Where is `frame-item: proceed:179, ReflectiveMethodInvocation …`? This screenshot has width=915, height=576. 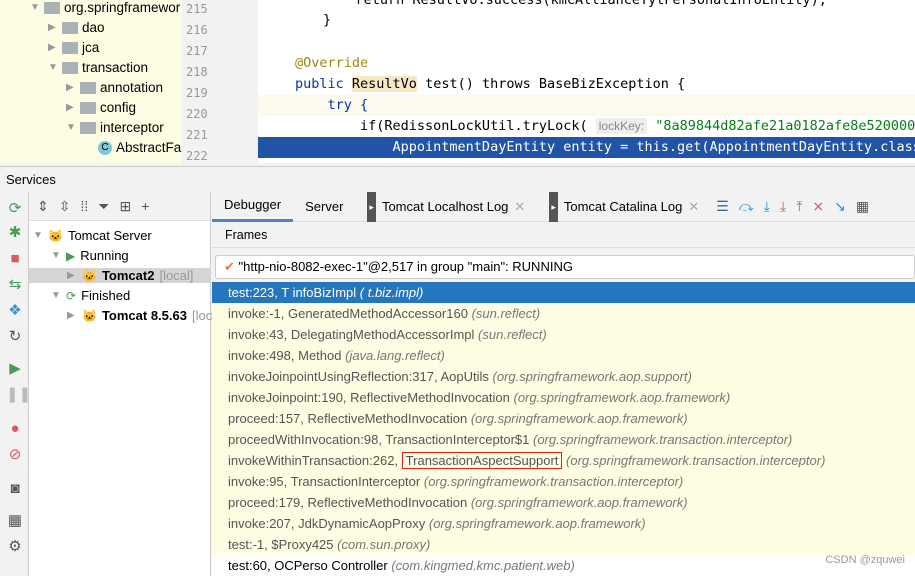 frame-item: proceed:179, ReflectiveMethodInvocation … is located at coordinates (563, 502).